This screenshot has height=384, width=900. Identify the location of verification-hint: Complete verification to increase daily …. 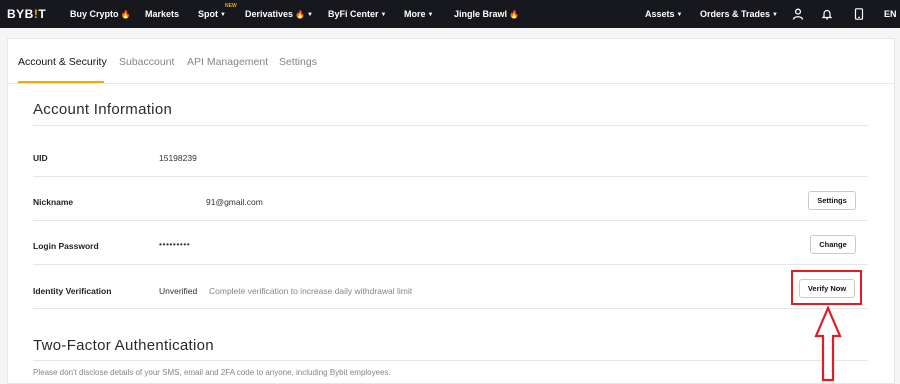
(311, 291).